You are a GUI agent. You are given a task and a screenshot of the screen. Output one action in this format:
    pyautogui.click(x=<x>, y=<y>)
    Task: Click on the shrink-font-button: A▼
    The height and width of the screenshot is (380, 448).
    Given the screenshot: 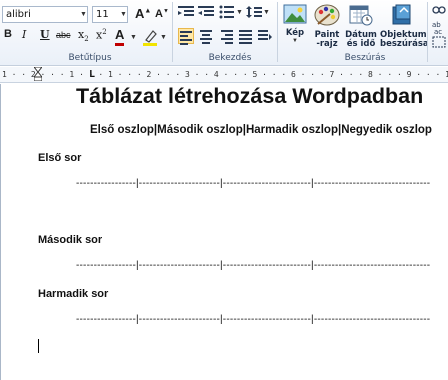 What is the action you would take?
    pyautogui.click(x=162, y=17)
    